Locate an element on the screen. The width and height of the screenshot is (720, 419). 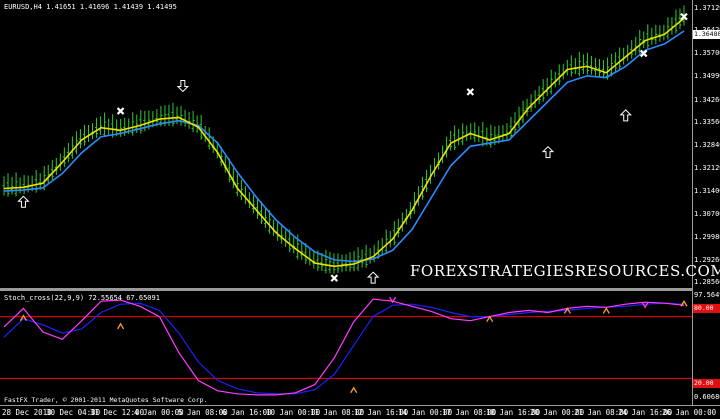
price-scale-label: 1.32840 is located at coordinates (707, 145).